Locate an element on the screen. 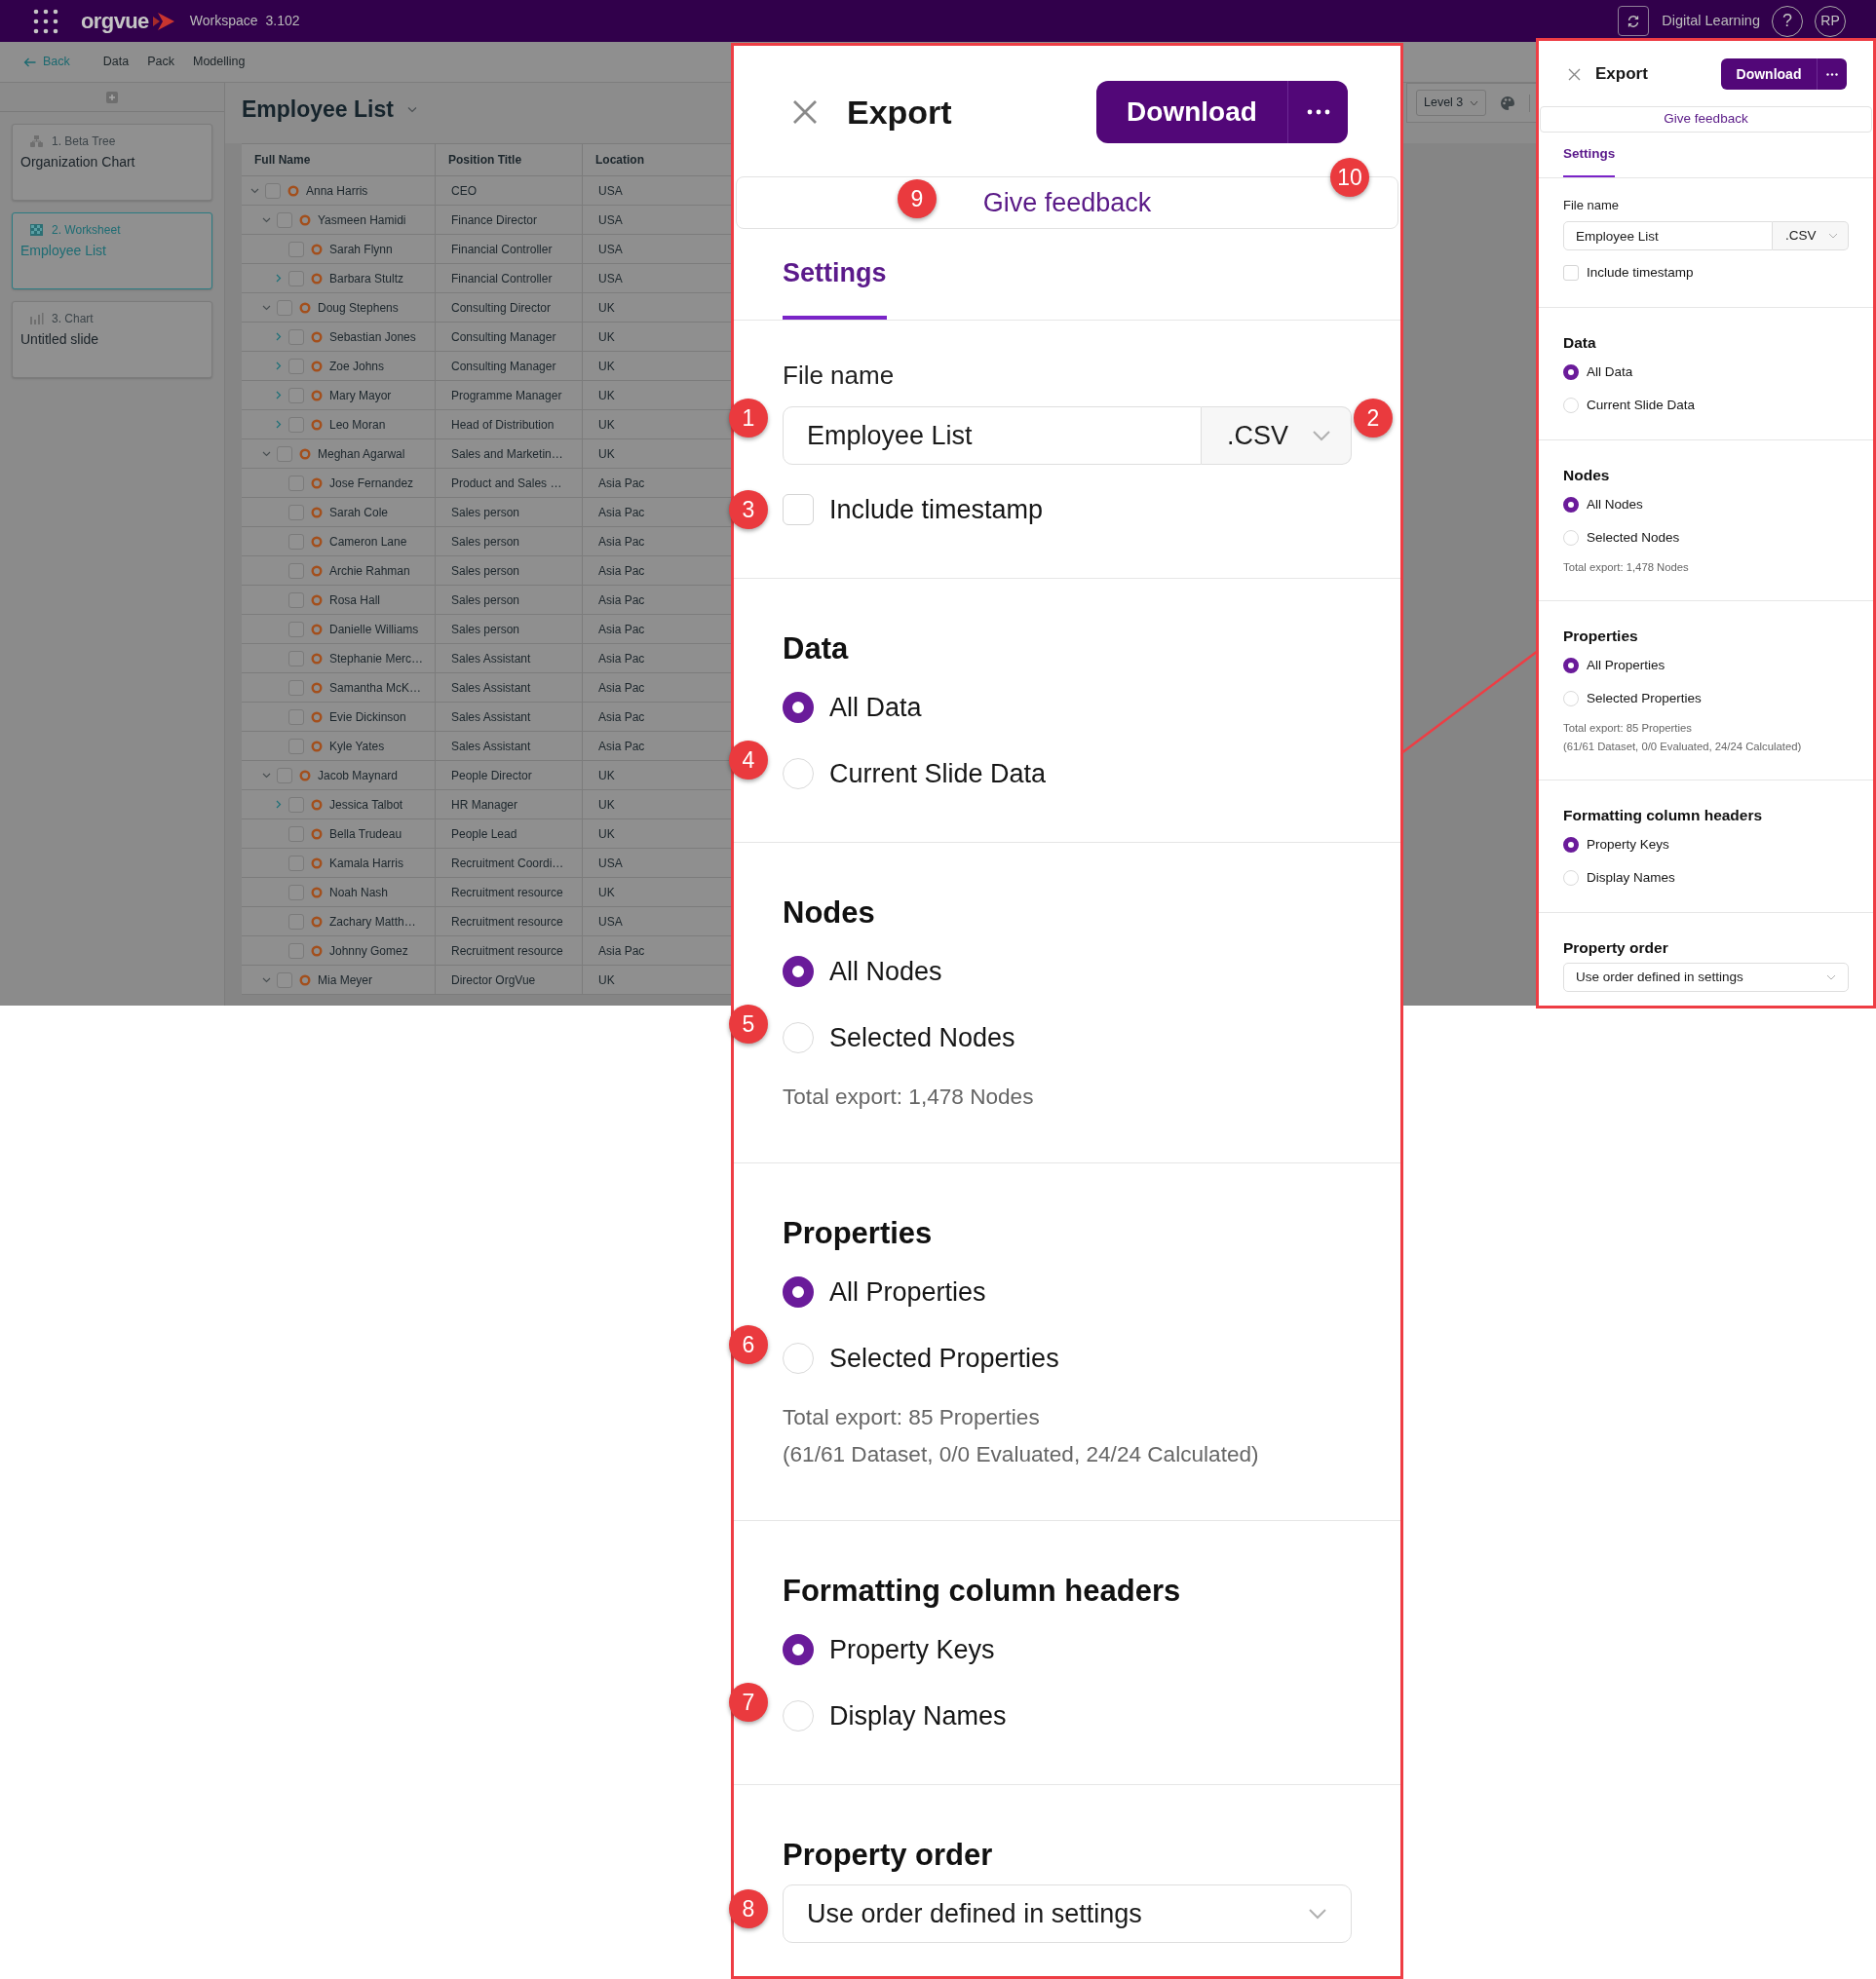 The width and height of the screenshot is (1876, 1979). table-cell: Sales Assistant is located at coordinates (509, 658).